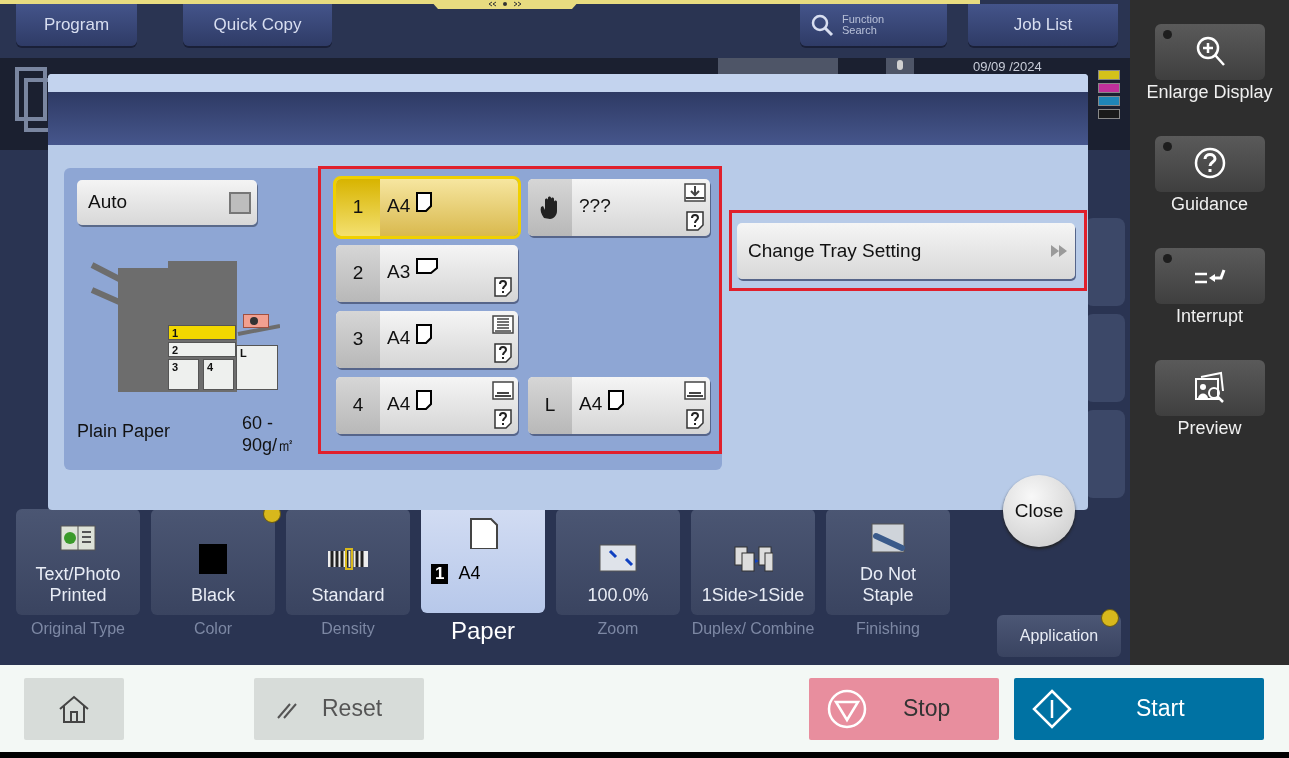  Describe the element at coordinates (213, 629) in the screenshot. I see `tile-caption: Color` at that location.